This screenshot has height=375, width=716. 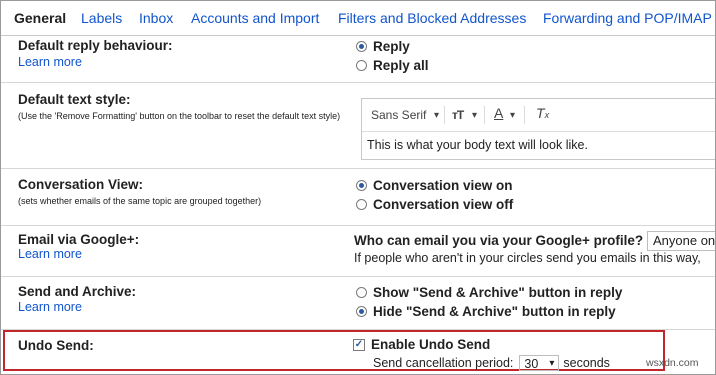 What do you see at coordinates (101, 18) in the screenshot?
I see `tab-labels: Labels` at bounding box center [101, 18].